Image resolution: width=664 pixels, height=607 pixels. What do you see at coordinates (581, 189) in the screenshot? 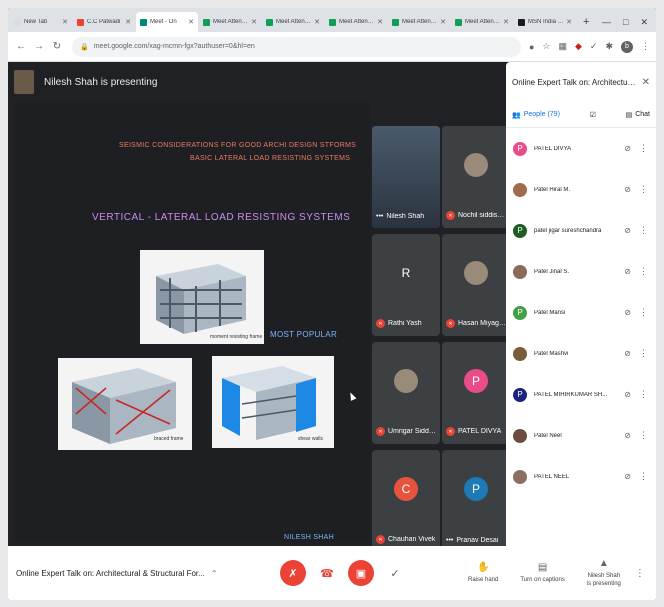
I see `list-item: Patel Hiral M. ⊘ ⋮` at bounding box center [581, 189].